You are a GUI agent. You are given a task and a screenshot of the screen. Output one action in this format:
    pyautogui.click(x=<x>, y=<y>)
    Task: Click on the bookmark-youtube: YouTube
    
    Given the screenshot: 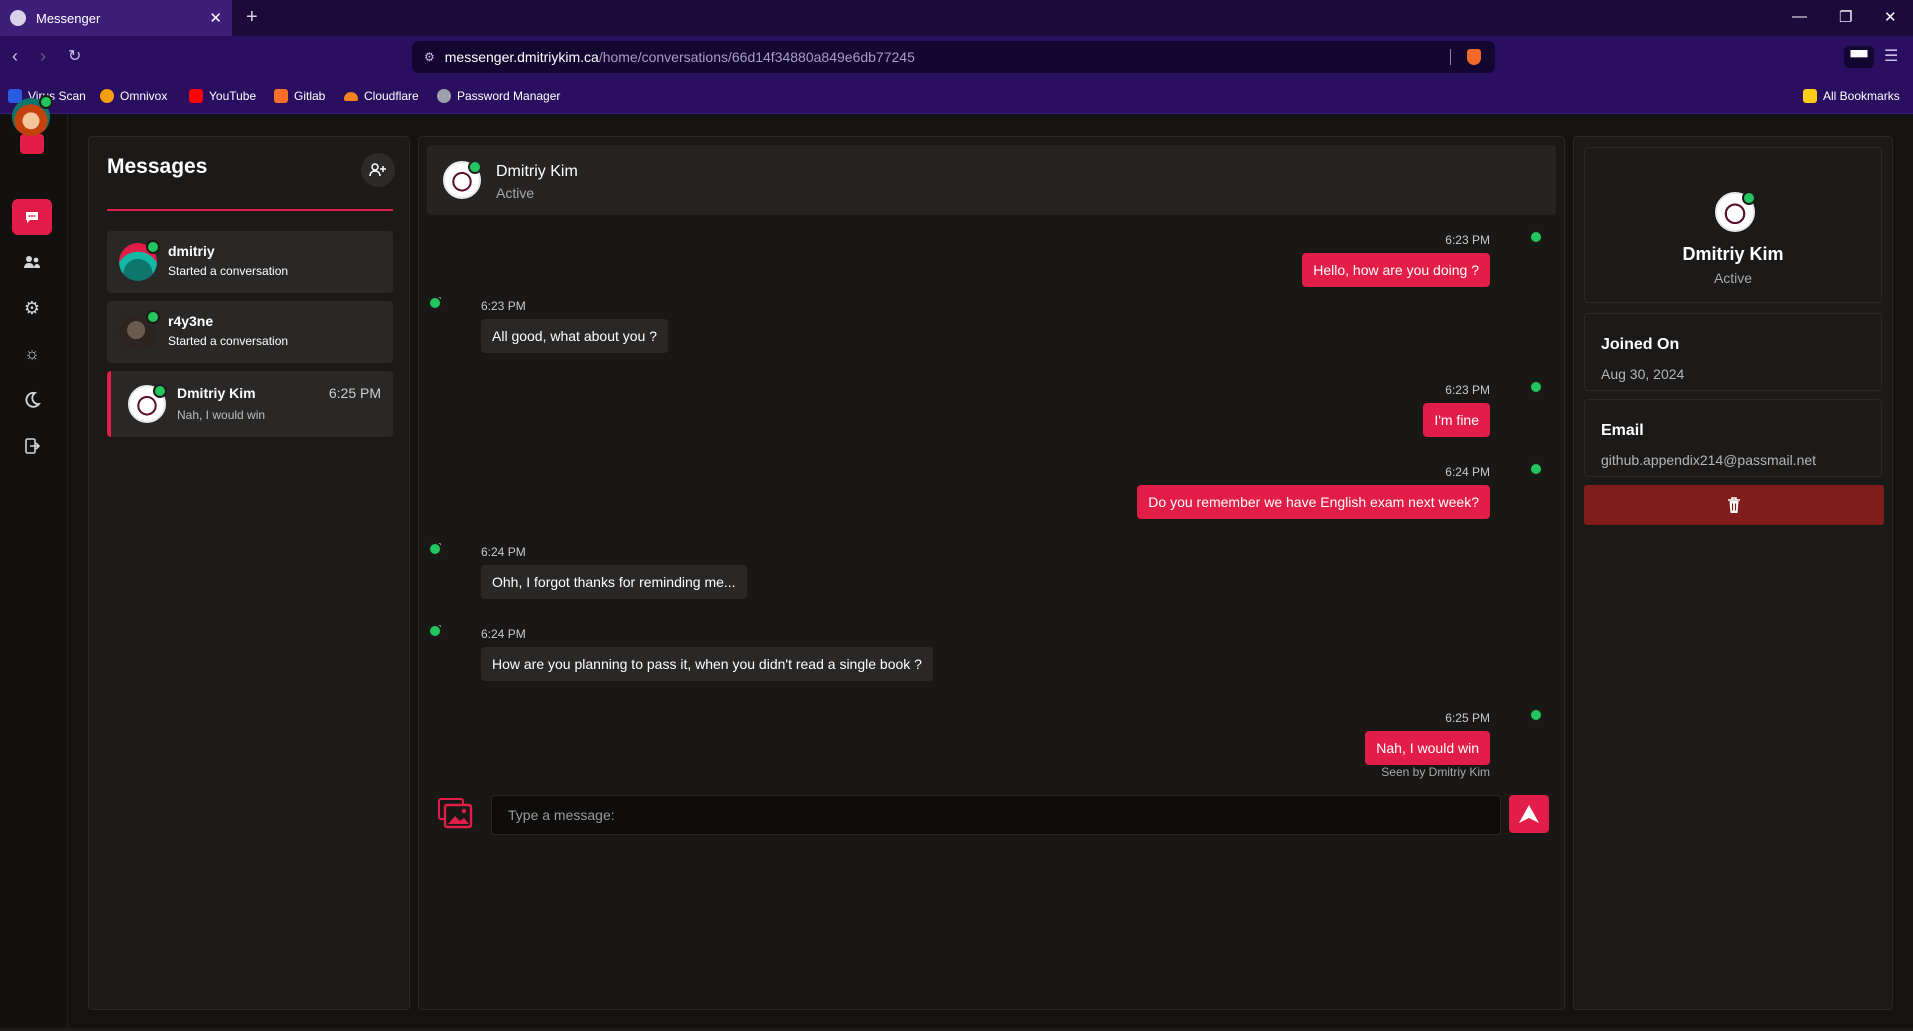 What is the action you would take?
    pyautogui.click(x=222, y=96)
    